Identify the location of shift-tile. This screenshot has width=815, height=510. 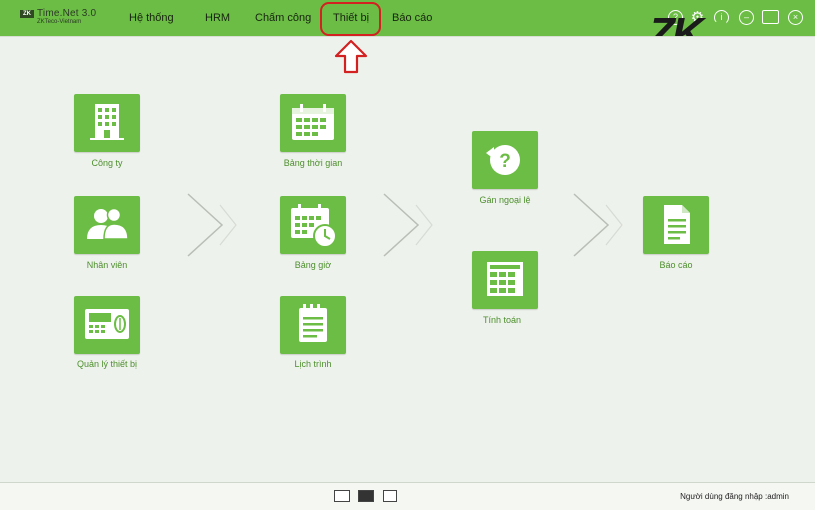
(313, 225).